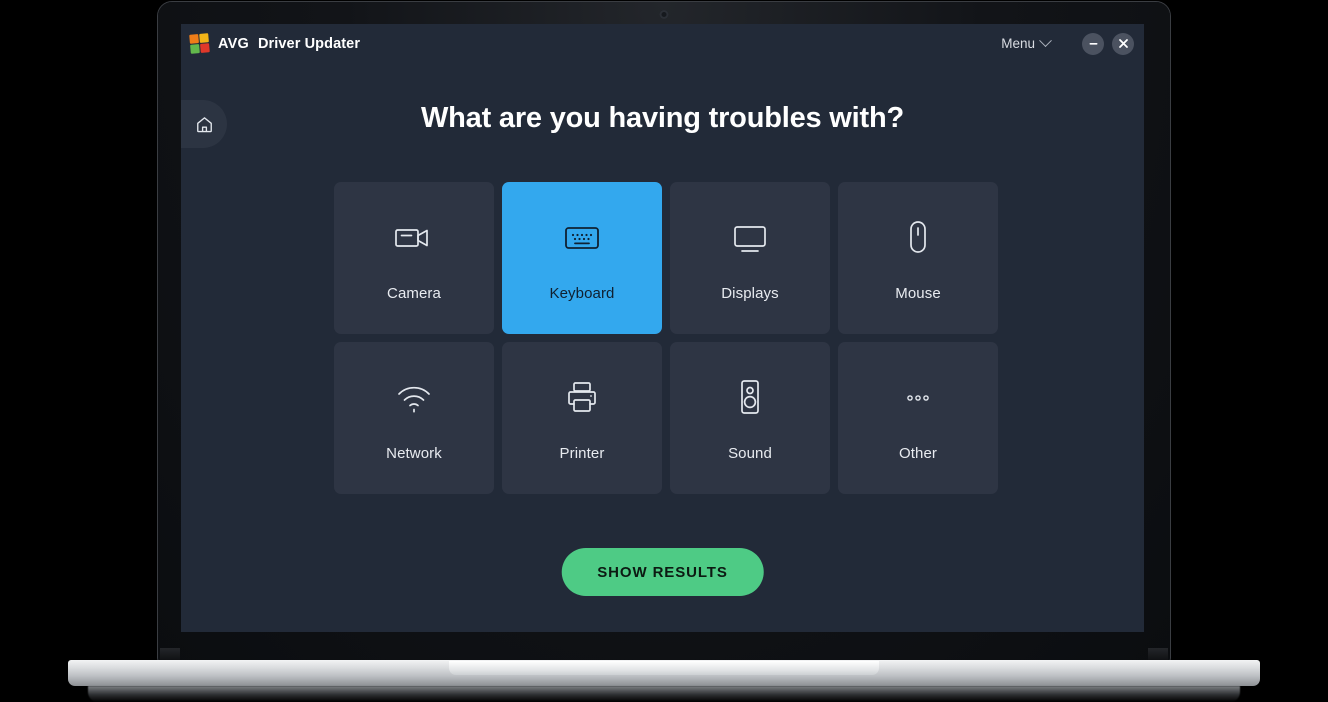  I want to click on tile-other: Other, so click(918, 418).